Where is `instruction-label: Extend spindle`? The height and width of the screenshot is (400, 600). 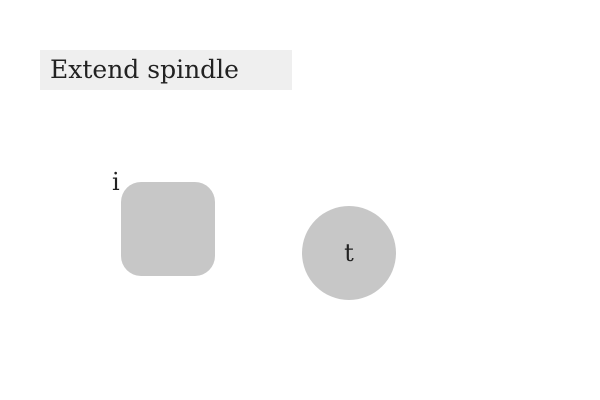 instruction-label: Extend spindle is located at coordinates (166, 70).